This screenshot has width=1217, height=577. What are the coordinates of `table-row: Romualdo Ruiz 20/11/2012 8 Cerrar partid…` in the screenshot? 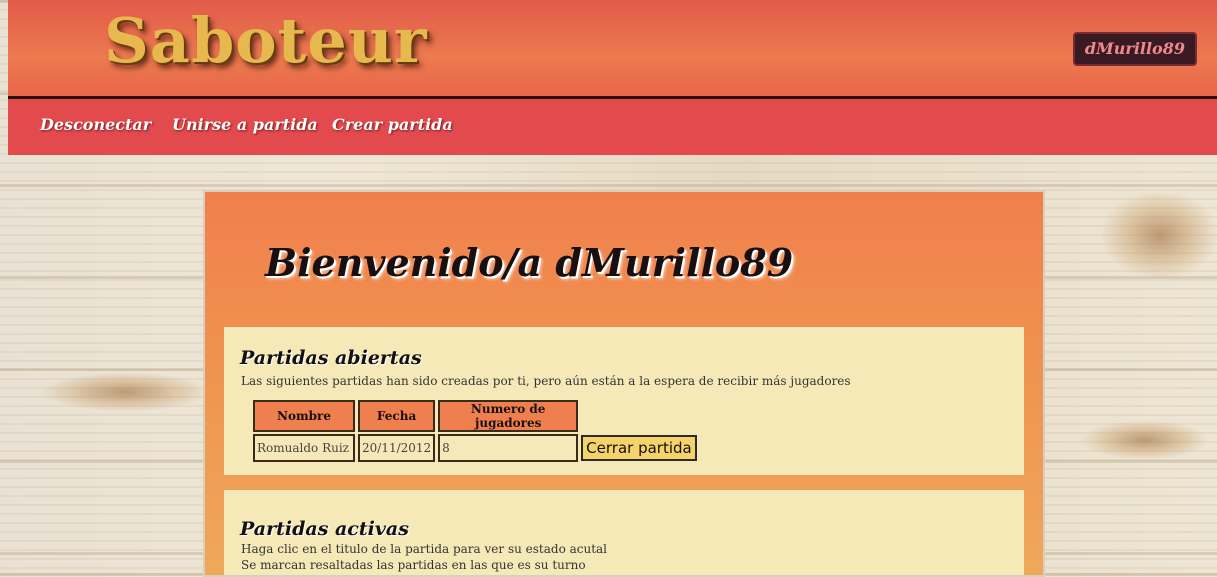 It's located at (475, 448).